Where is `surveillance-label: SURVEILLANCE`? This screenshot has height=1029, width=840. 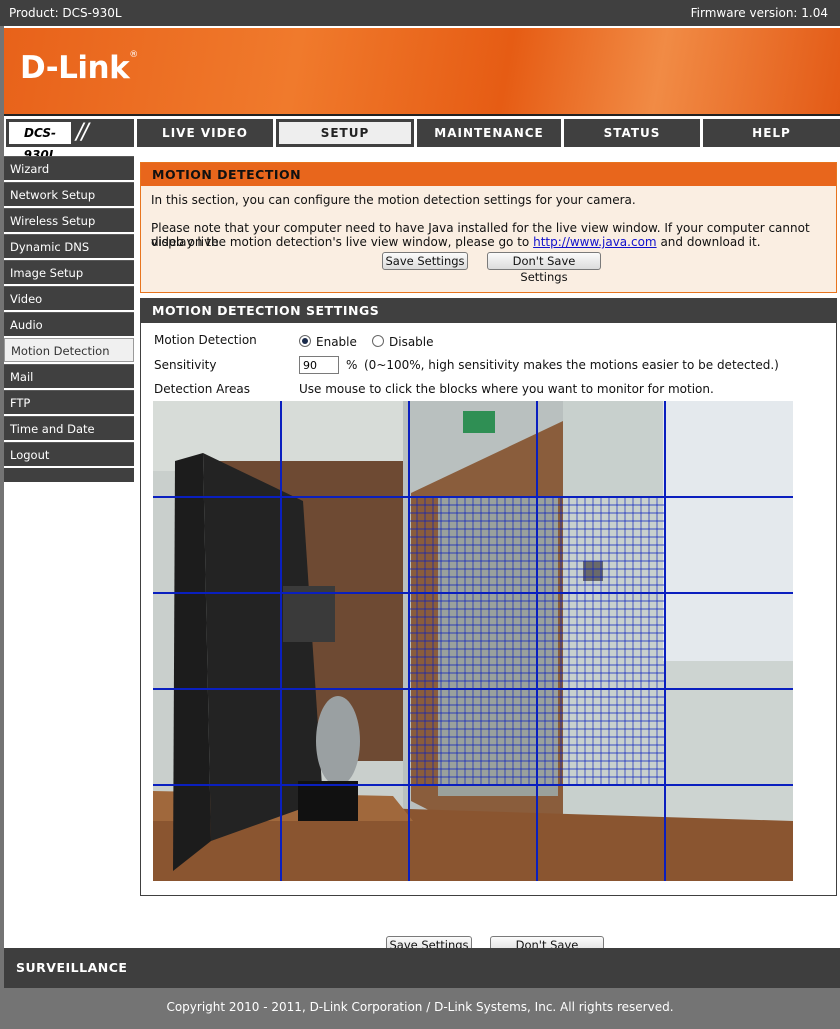 surveillance-label: SURVEILLANCE is located at coordinates (72, 967).